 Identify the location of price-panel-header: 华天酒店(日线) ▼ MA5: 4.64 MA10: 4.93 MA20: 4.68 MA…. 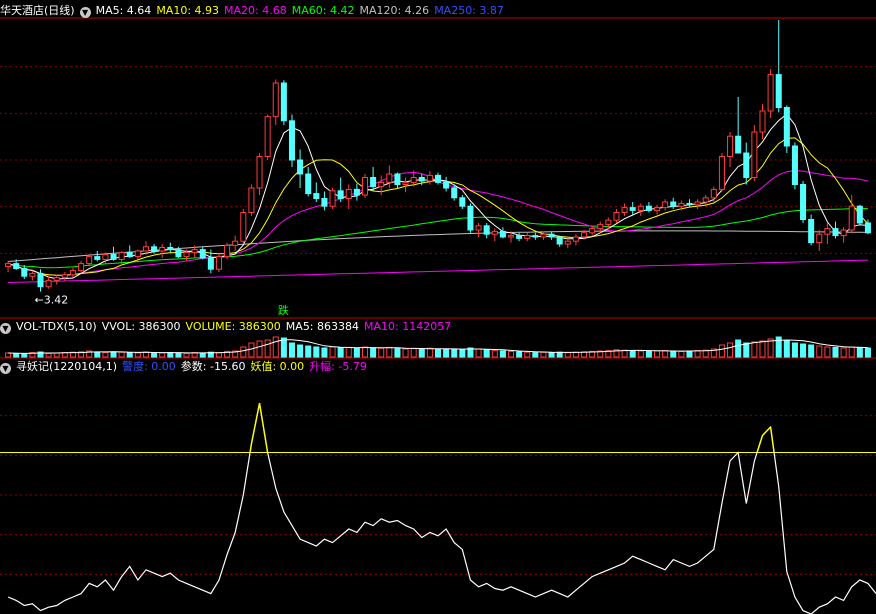
(257, 11).